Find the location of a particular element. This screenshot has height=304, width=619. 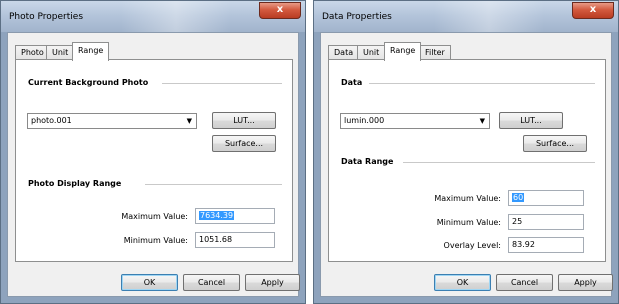

minimum-value-text: 25 is located at coordinates (517, 221).